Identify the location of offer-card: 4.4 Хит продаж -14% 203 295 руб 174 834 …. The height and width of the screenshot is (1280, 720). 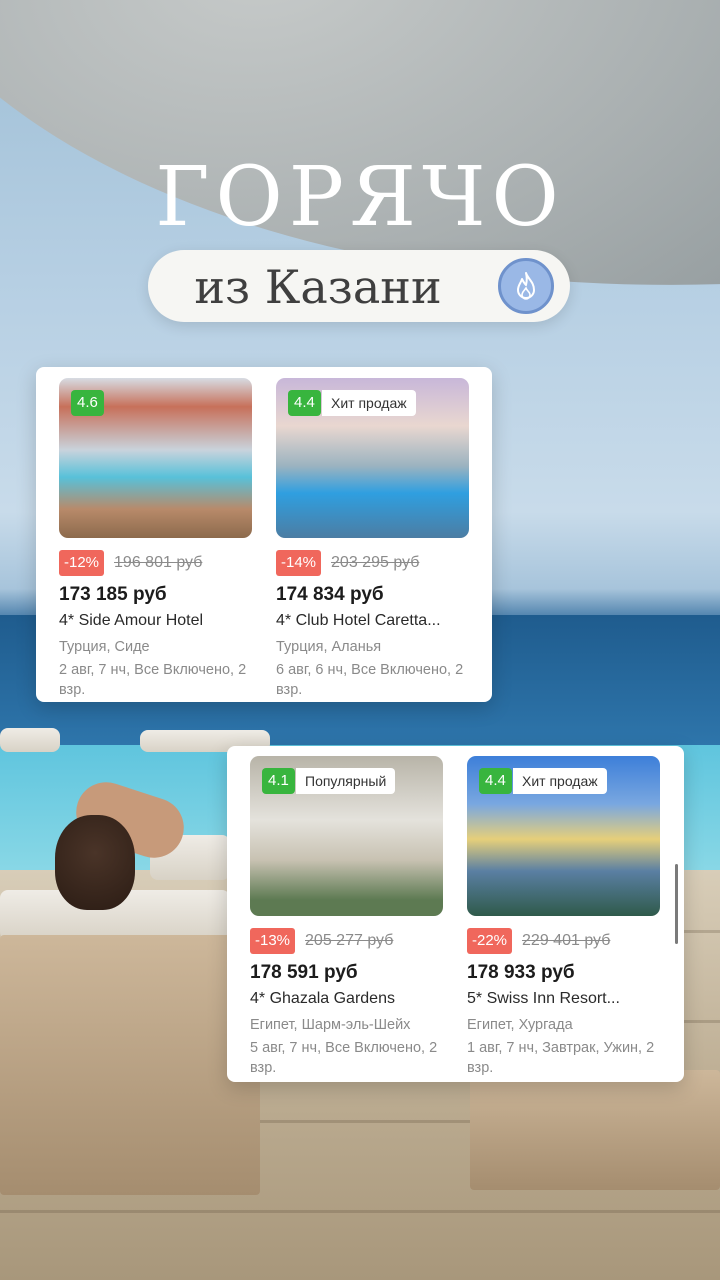
(372, 539).